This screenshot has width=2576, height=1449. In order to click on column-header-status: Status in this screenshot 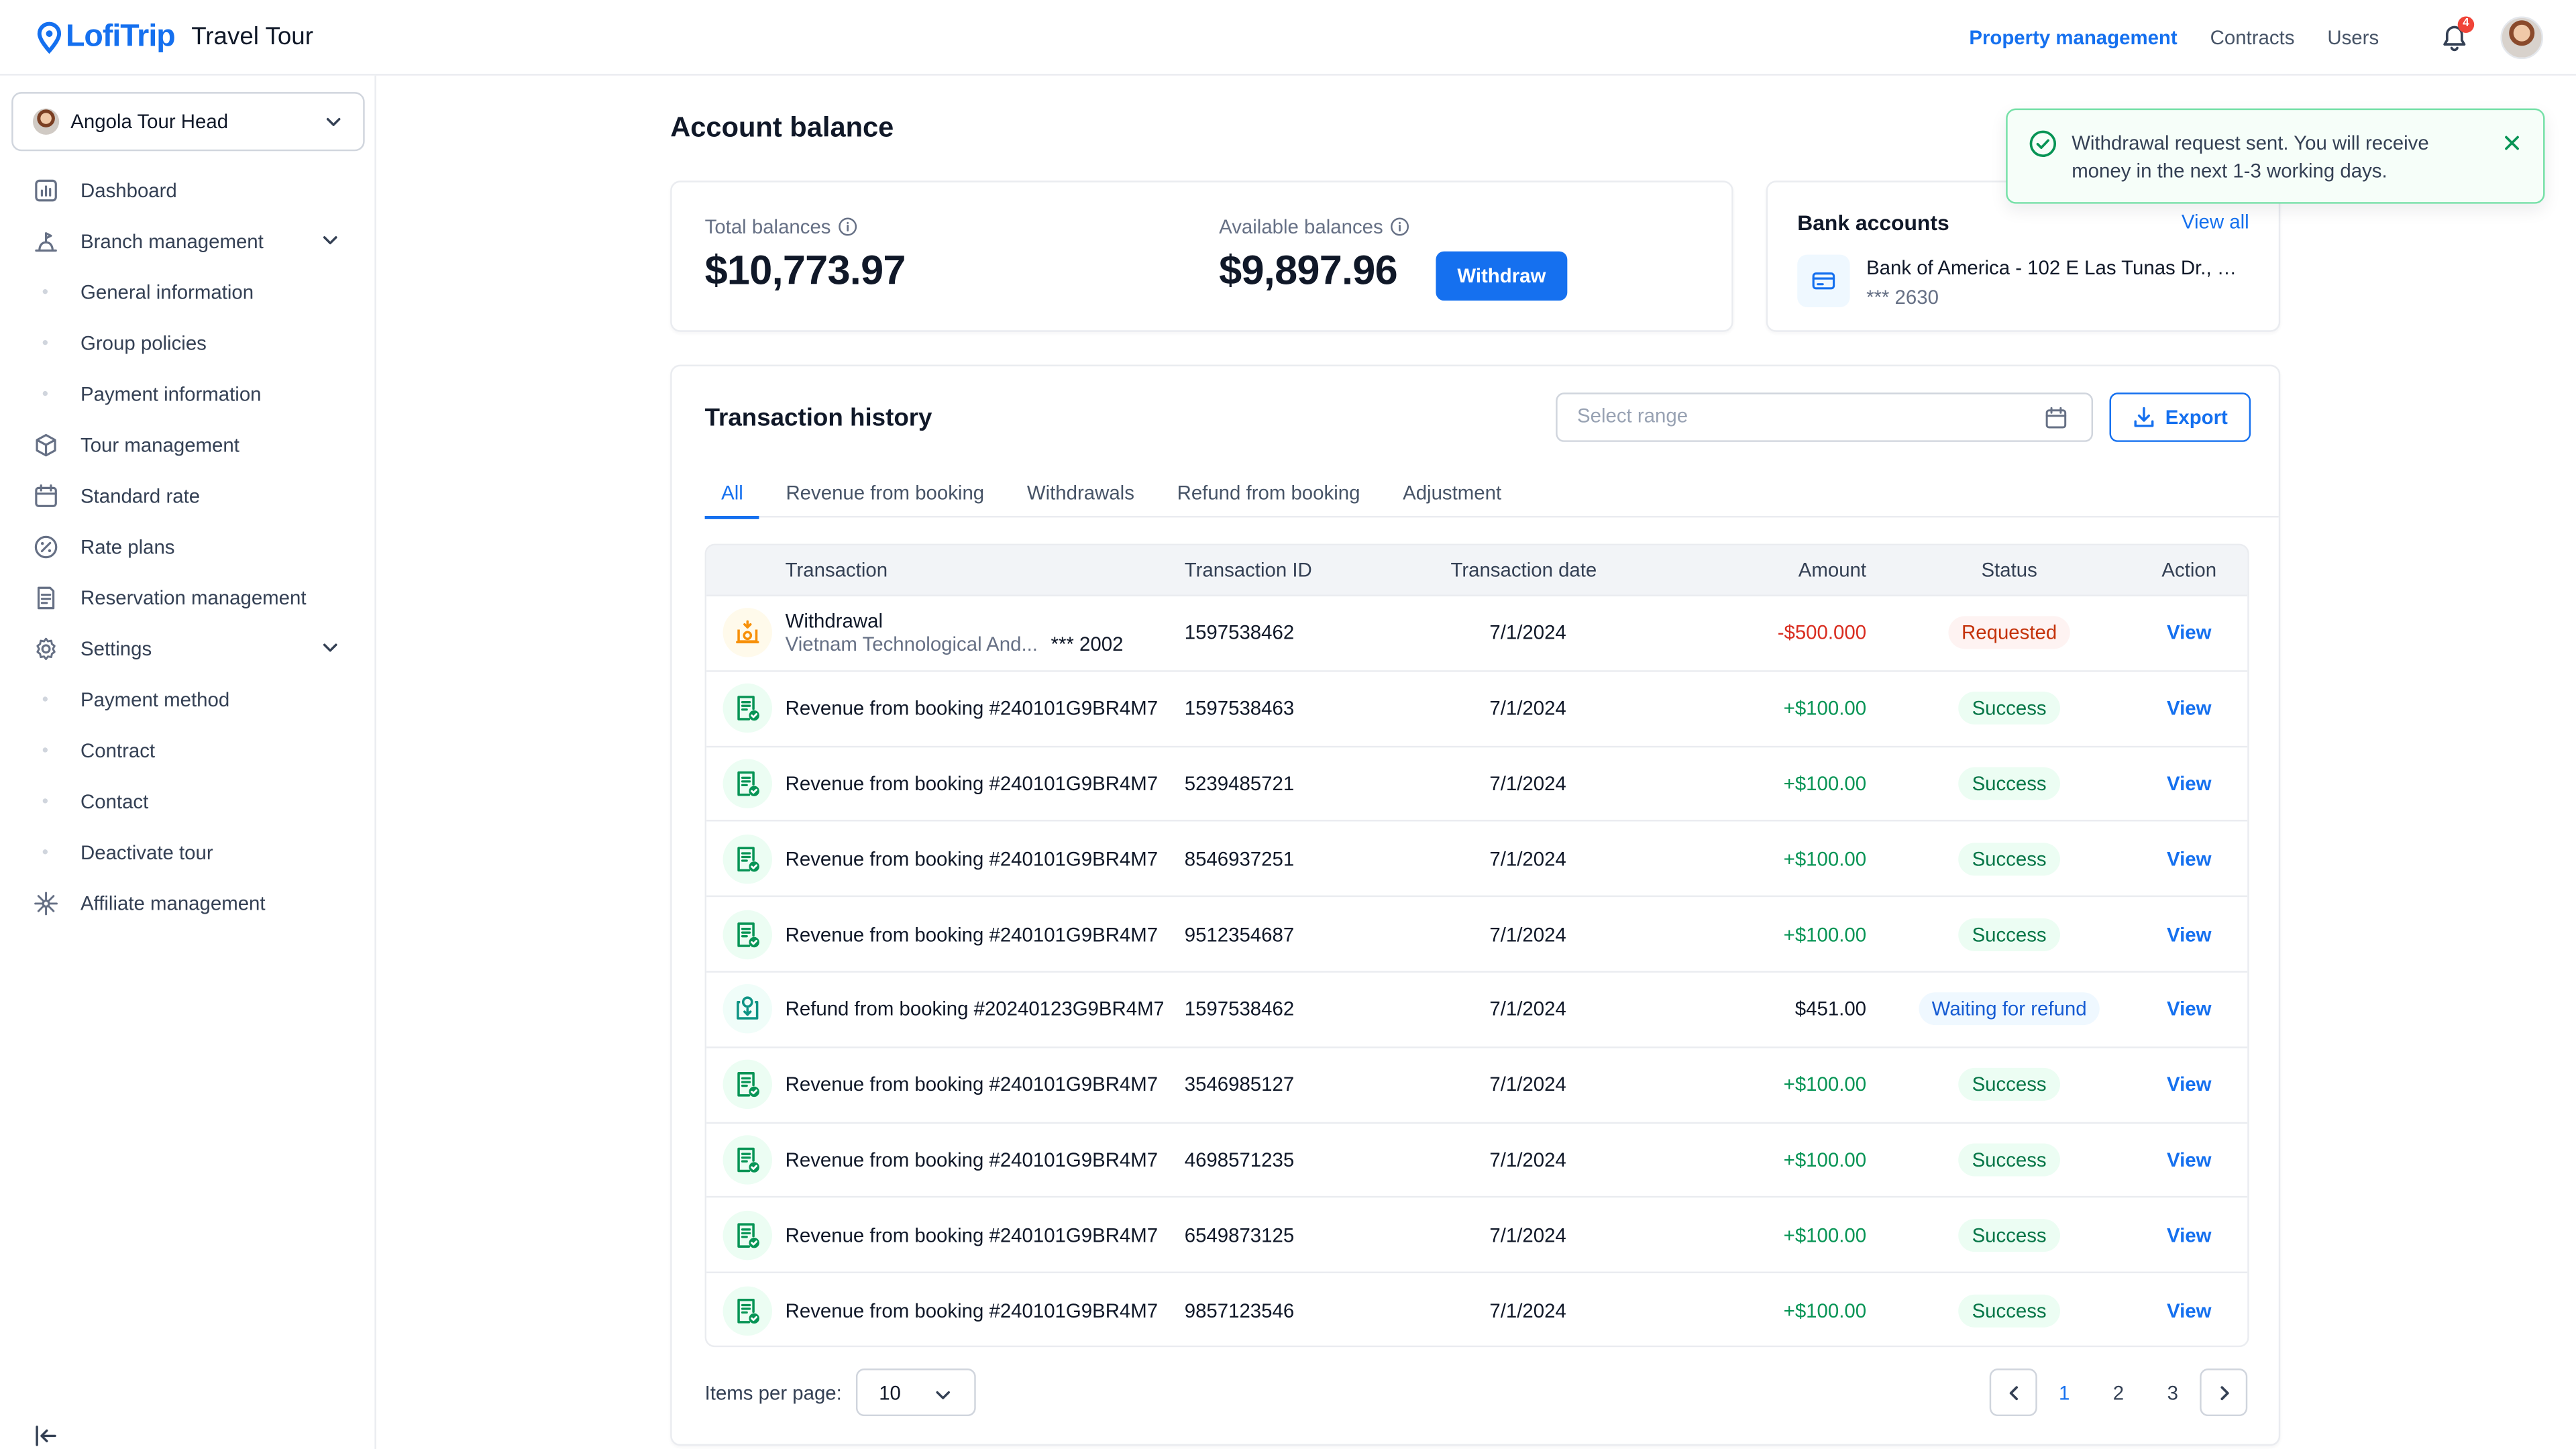, I will do `click(2009, 570)`.